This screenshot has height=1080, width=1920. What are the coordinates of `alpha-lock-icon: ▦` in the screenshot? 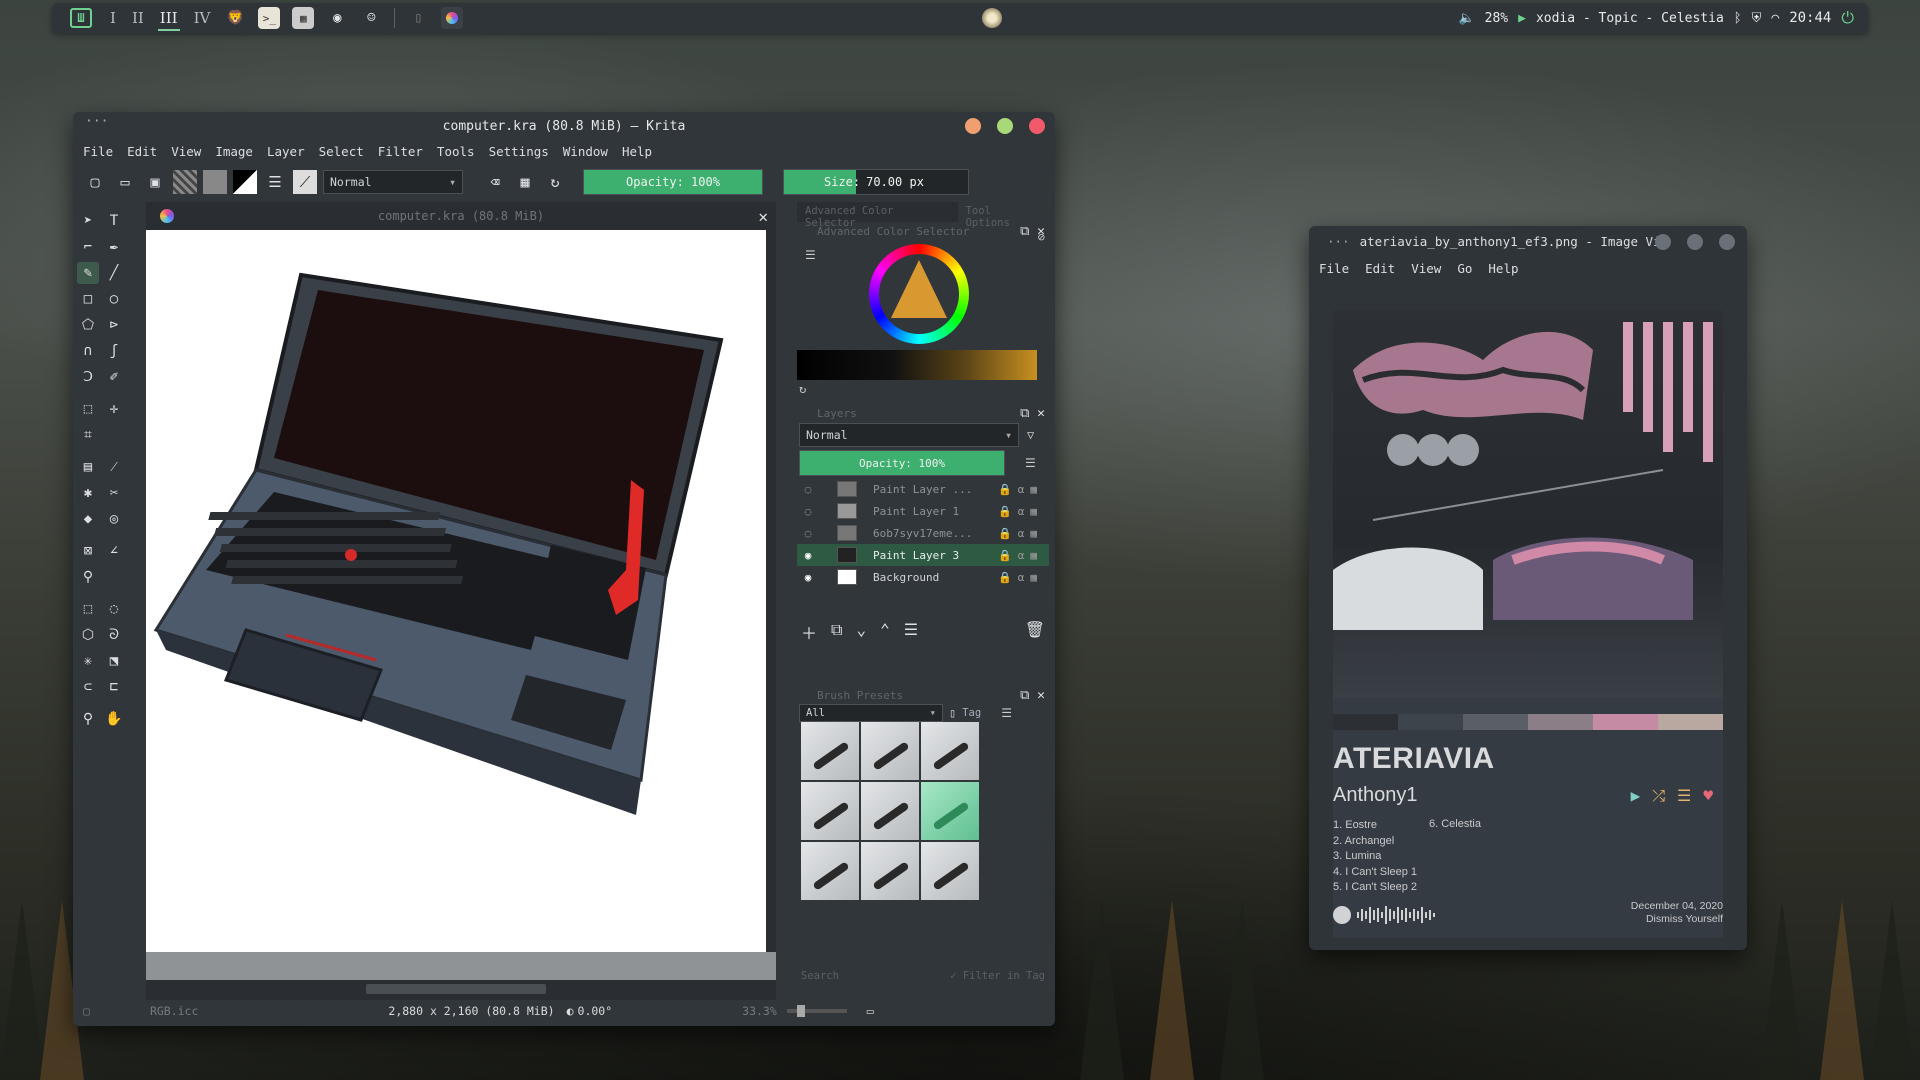 It's located at (525, 182).